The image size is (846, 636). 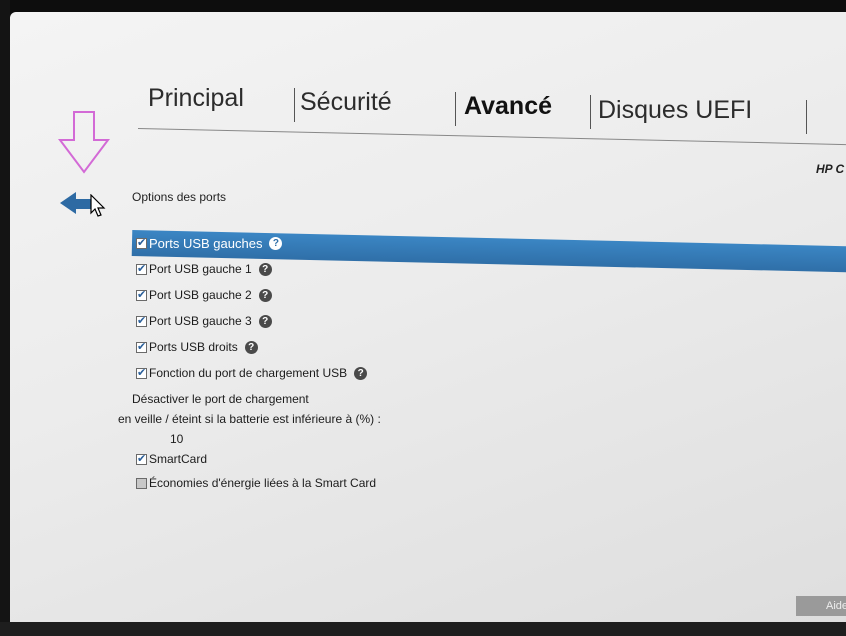 I want to click on tab-securite: Sécurité, so click(x=346, y=102).